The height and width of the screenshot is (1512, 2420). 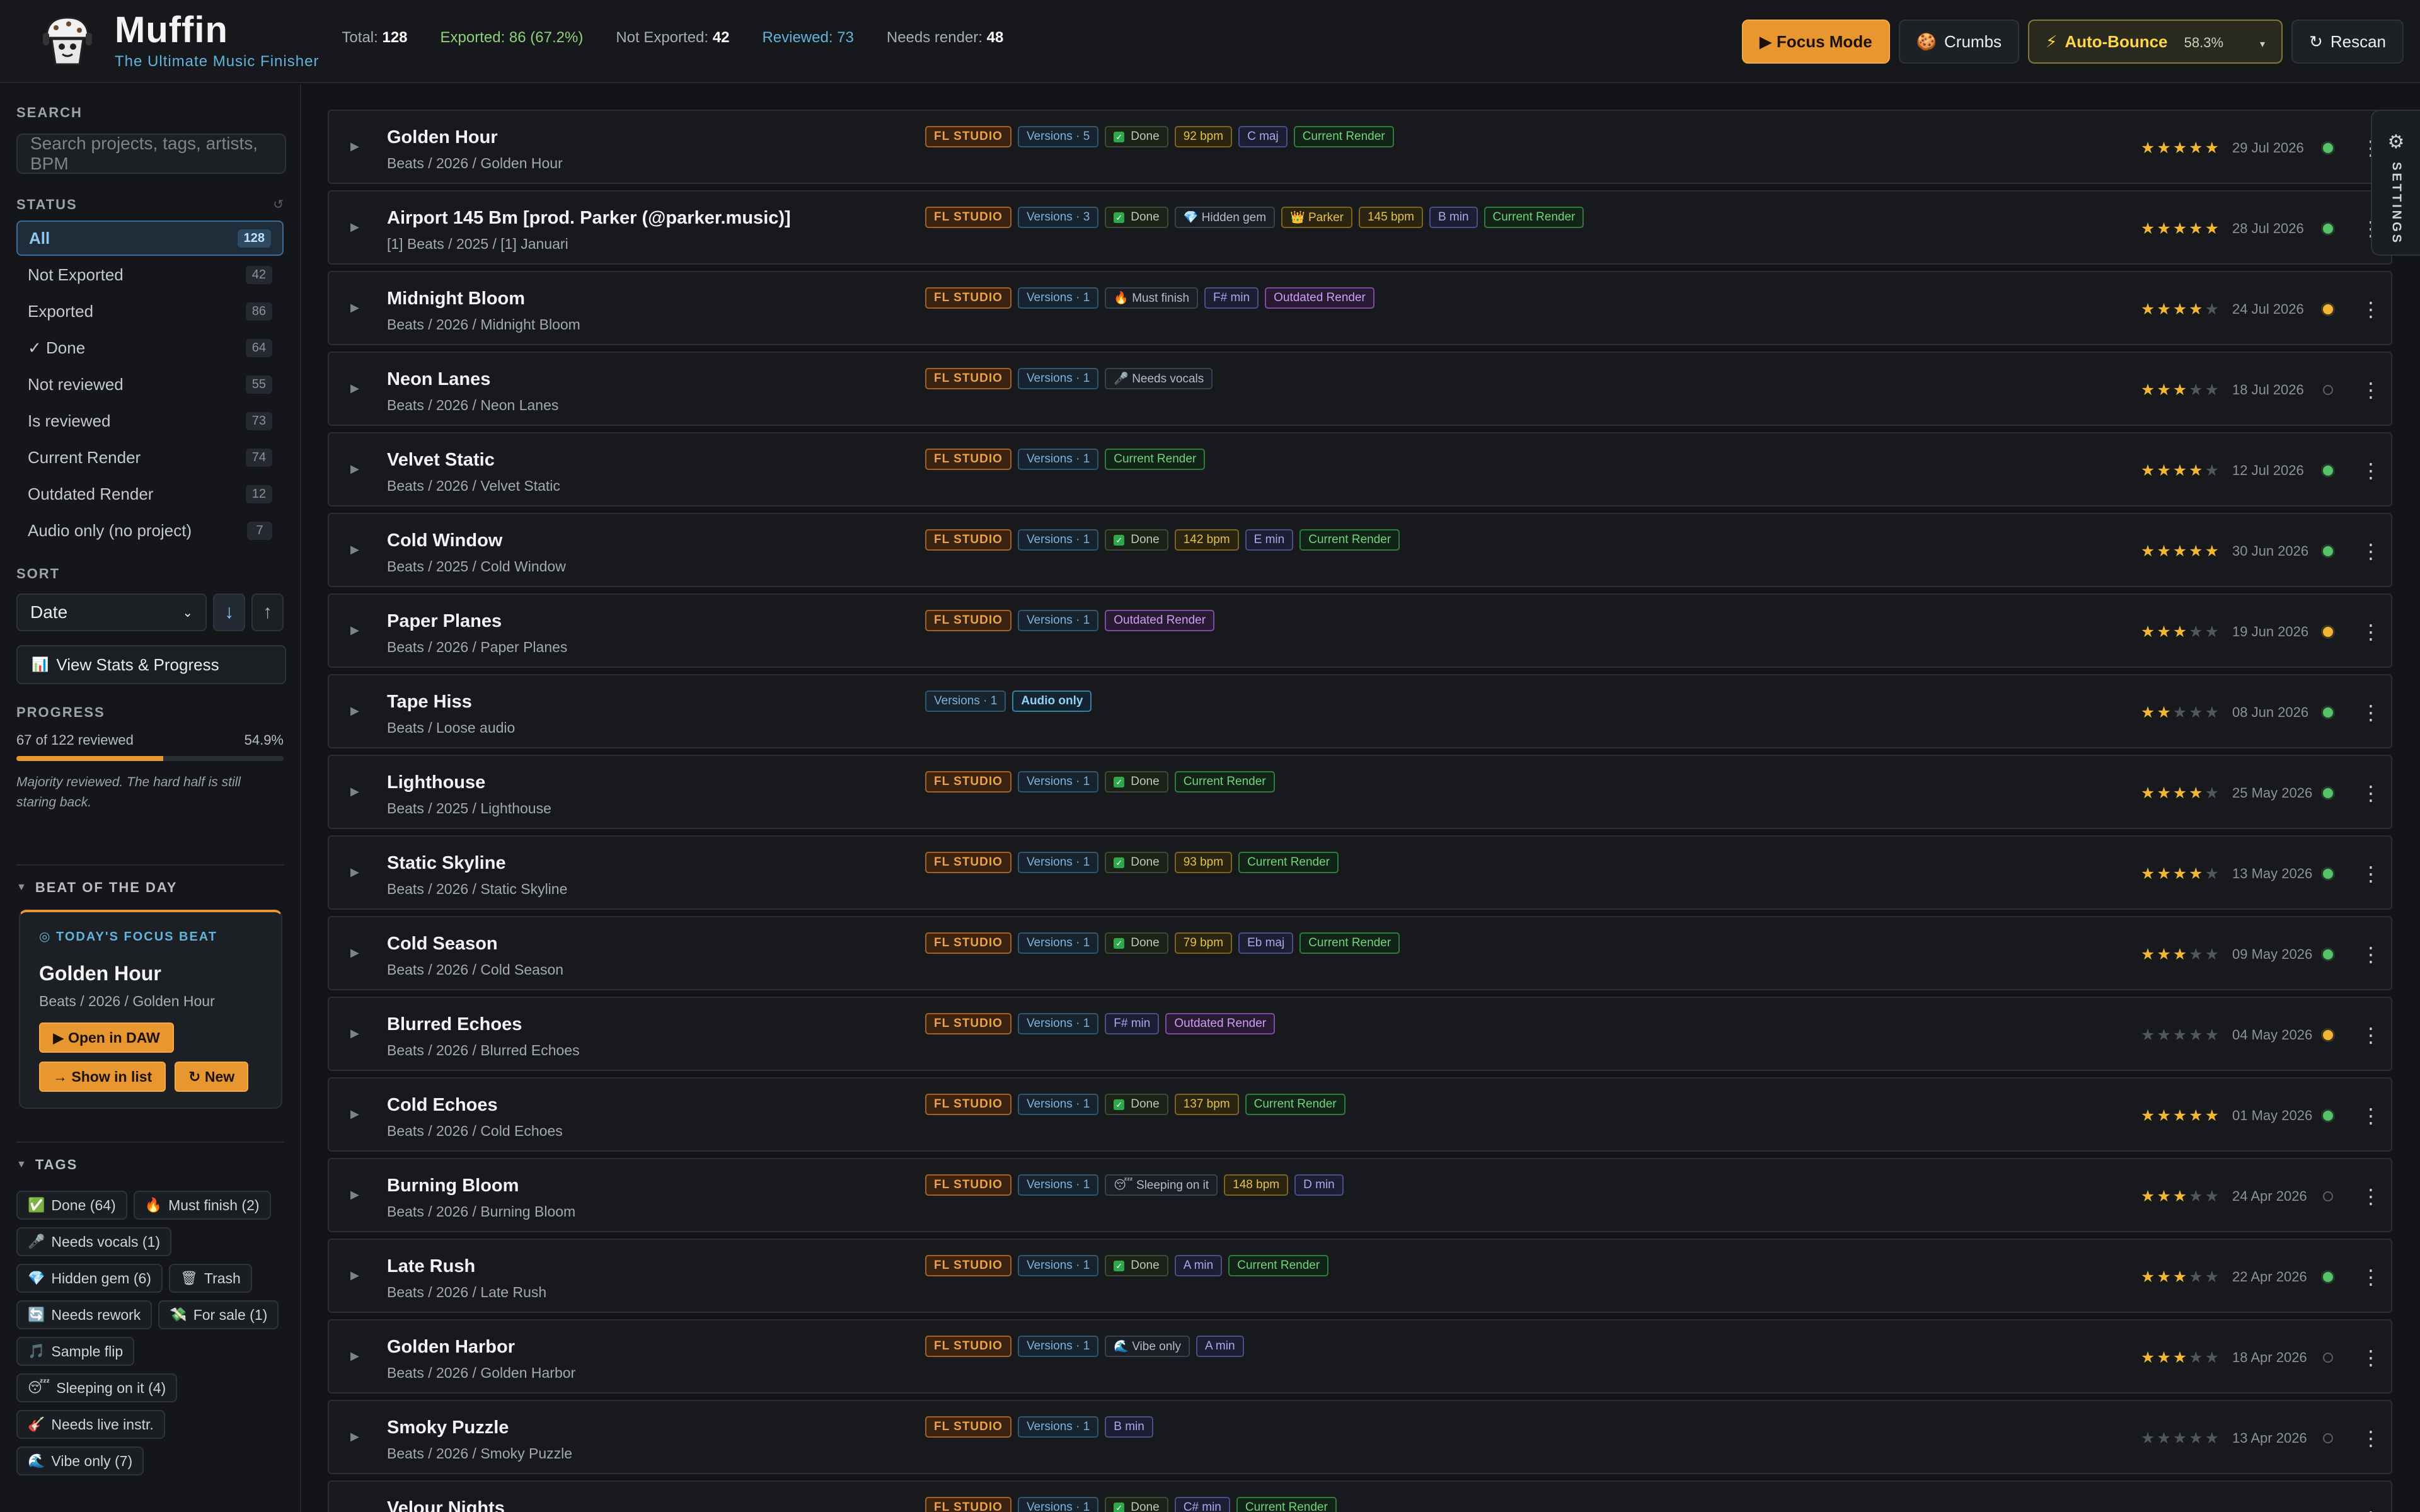 I want to click on tag-chip: 💎 Hidden gem (6), so click(x=90, y=1278).